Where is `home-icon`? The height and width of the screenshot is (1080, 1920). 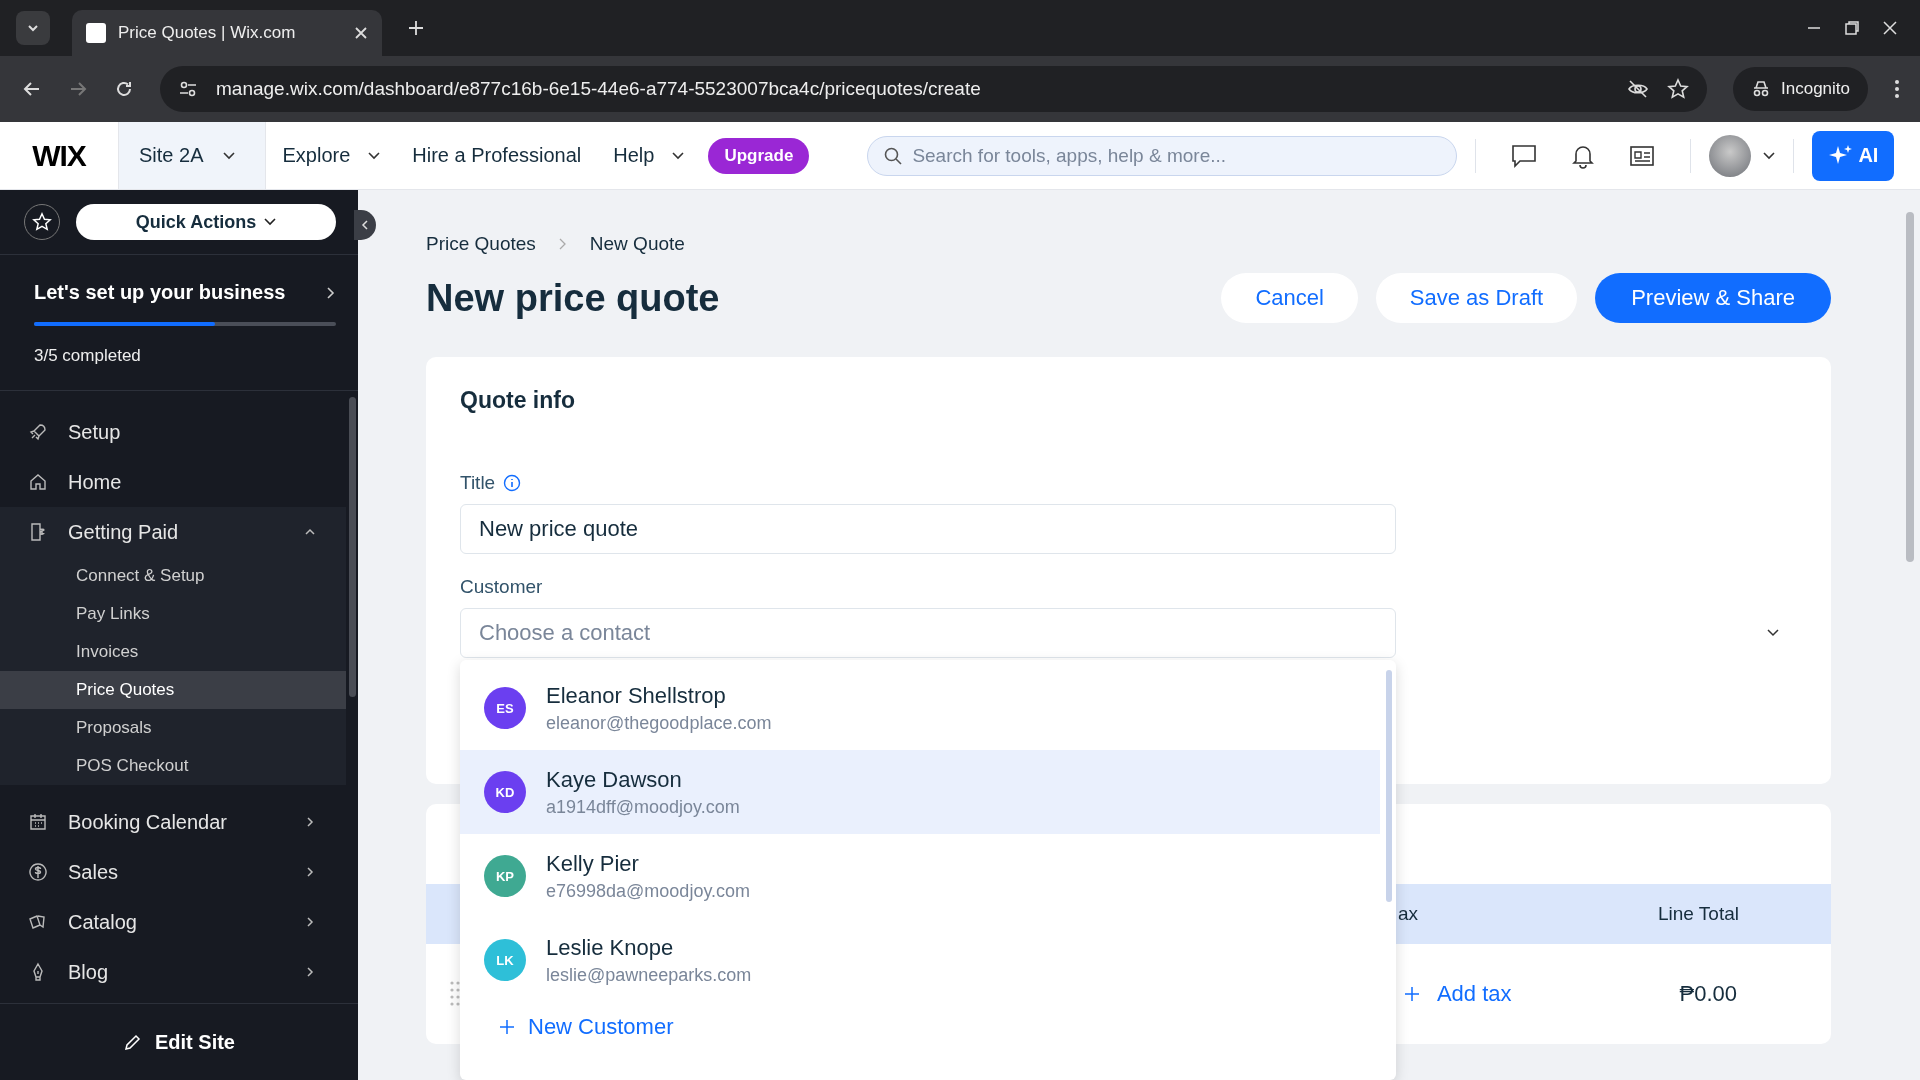 home-icon is located at coordinates (38, 482).